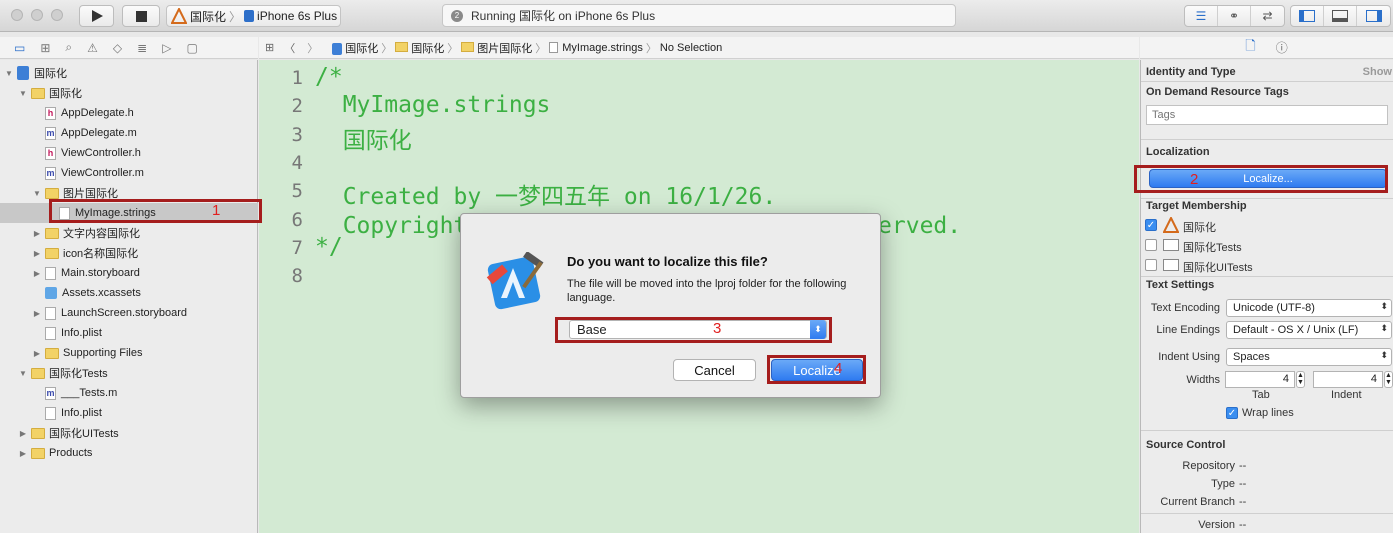 This screenshot has width=1393, height=533. I want to click on tree-item: m ___Tests.m, so click(129, 393).